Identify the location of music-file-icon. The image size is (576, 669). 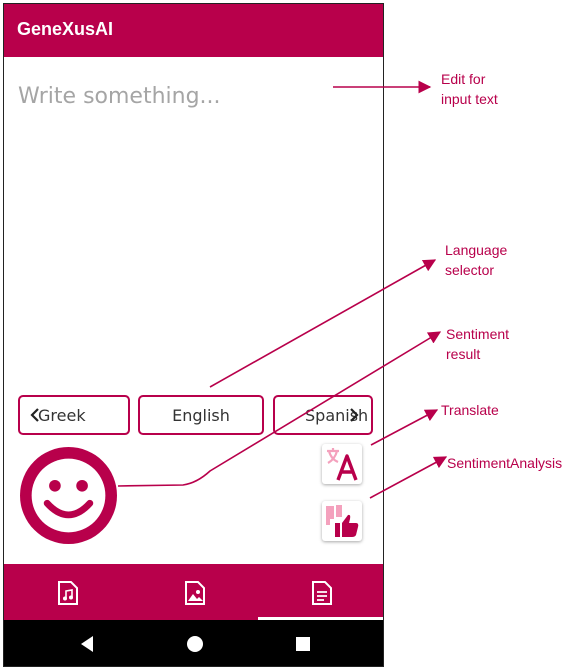
(68, 593).